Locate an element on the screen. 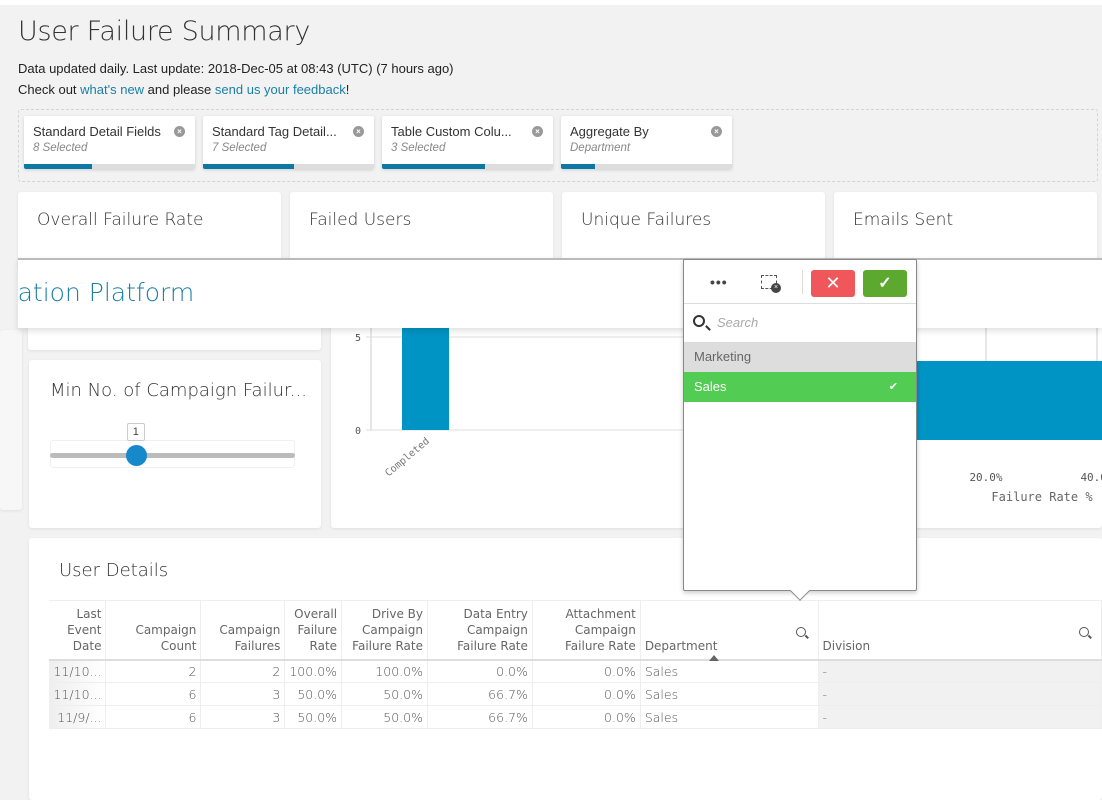  kpi-overall-failure-rate: Overall Failure Rate is located at coordinates (149, 229).